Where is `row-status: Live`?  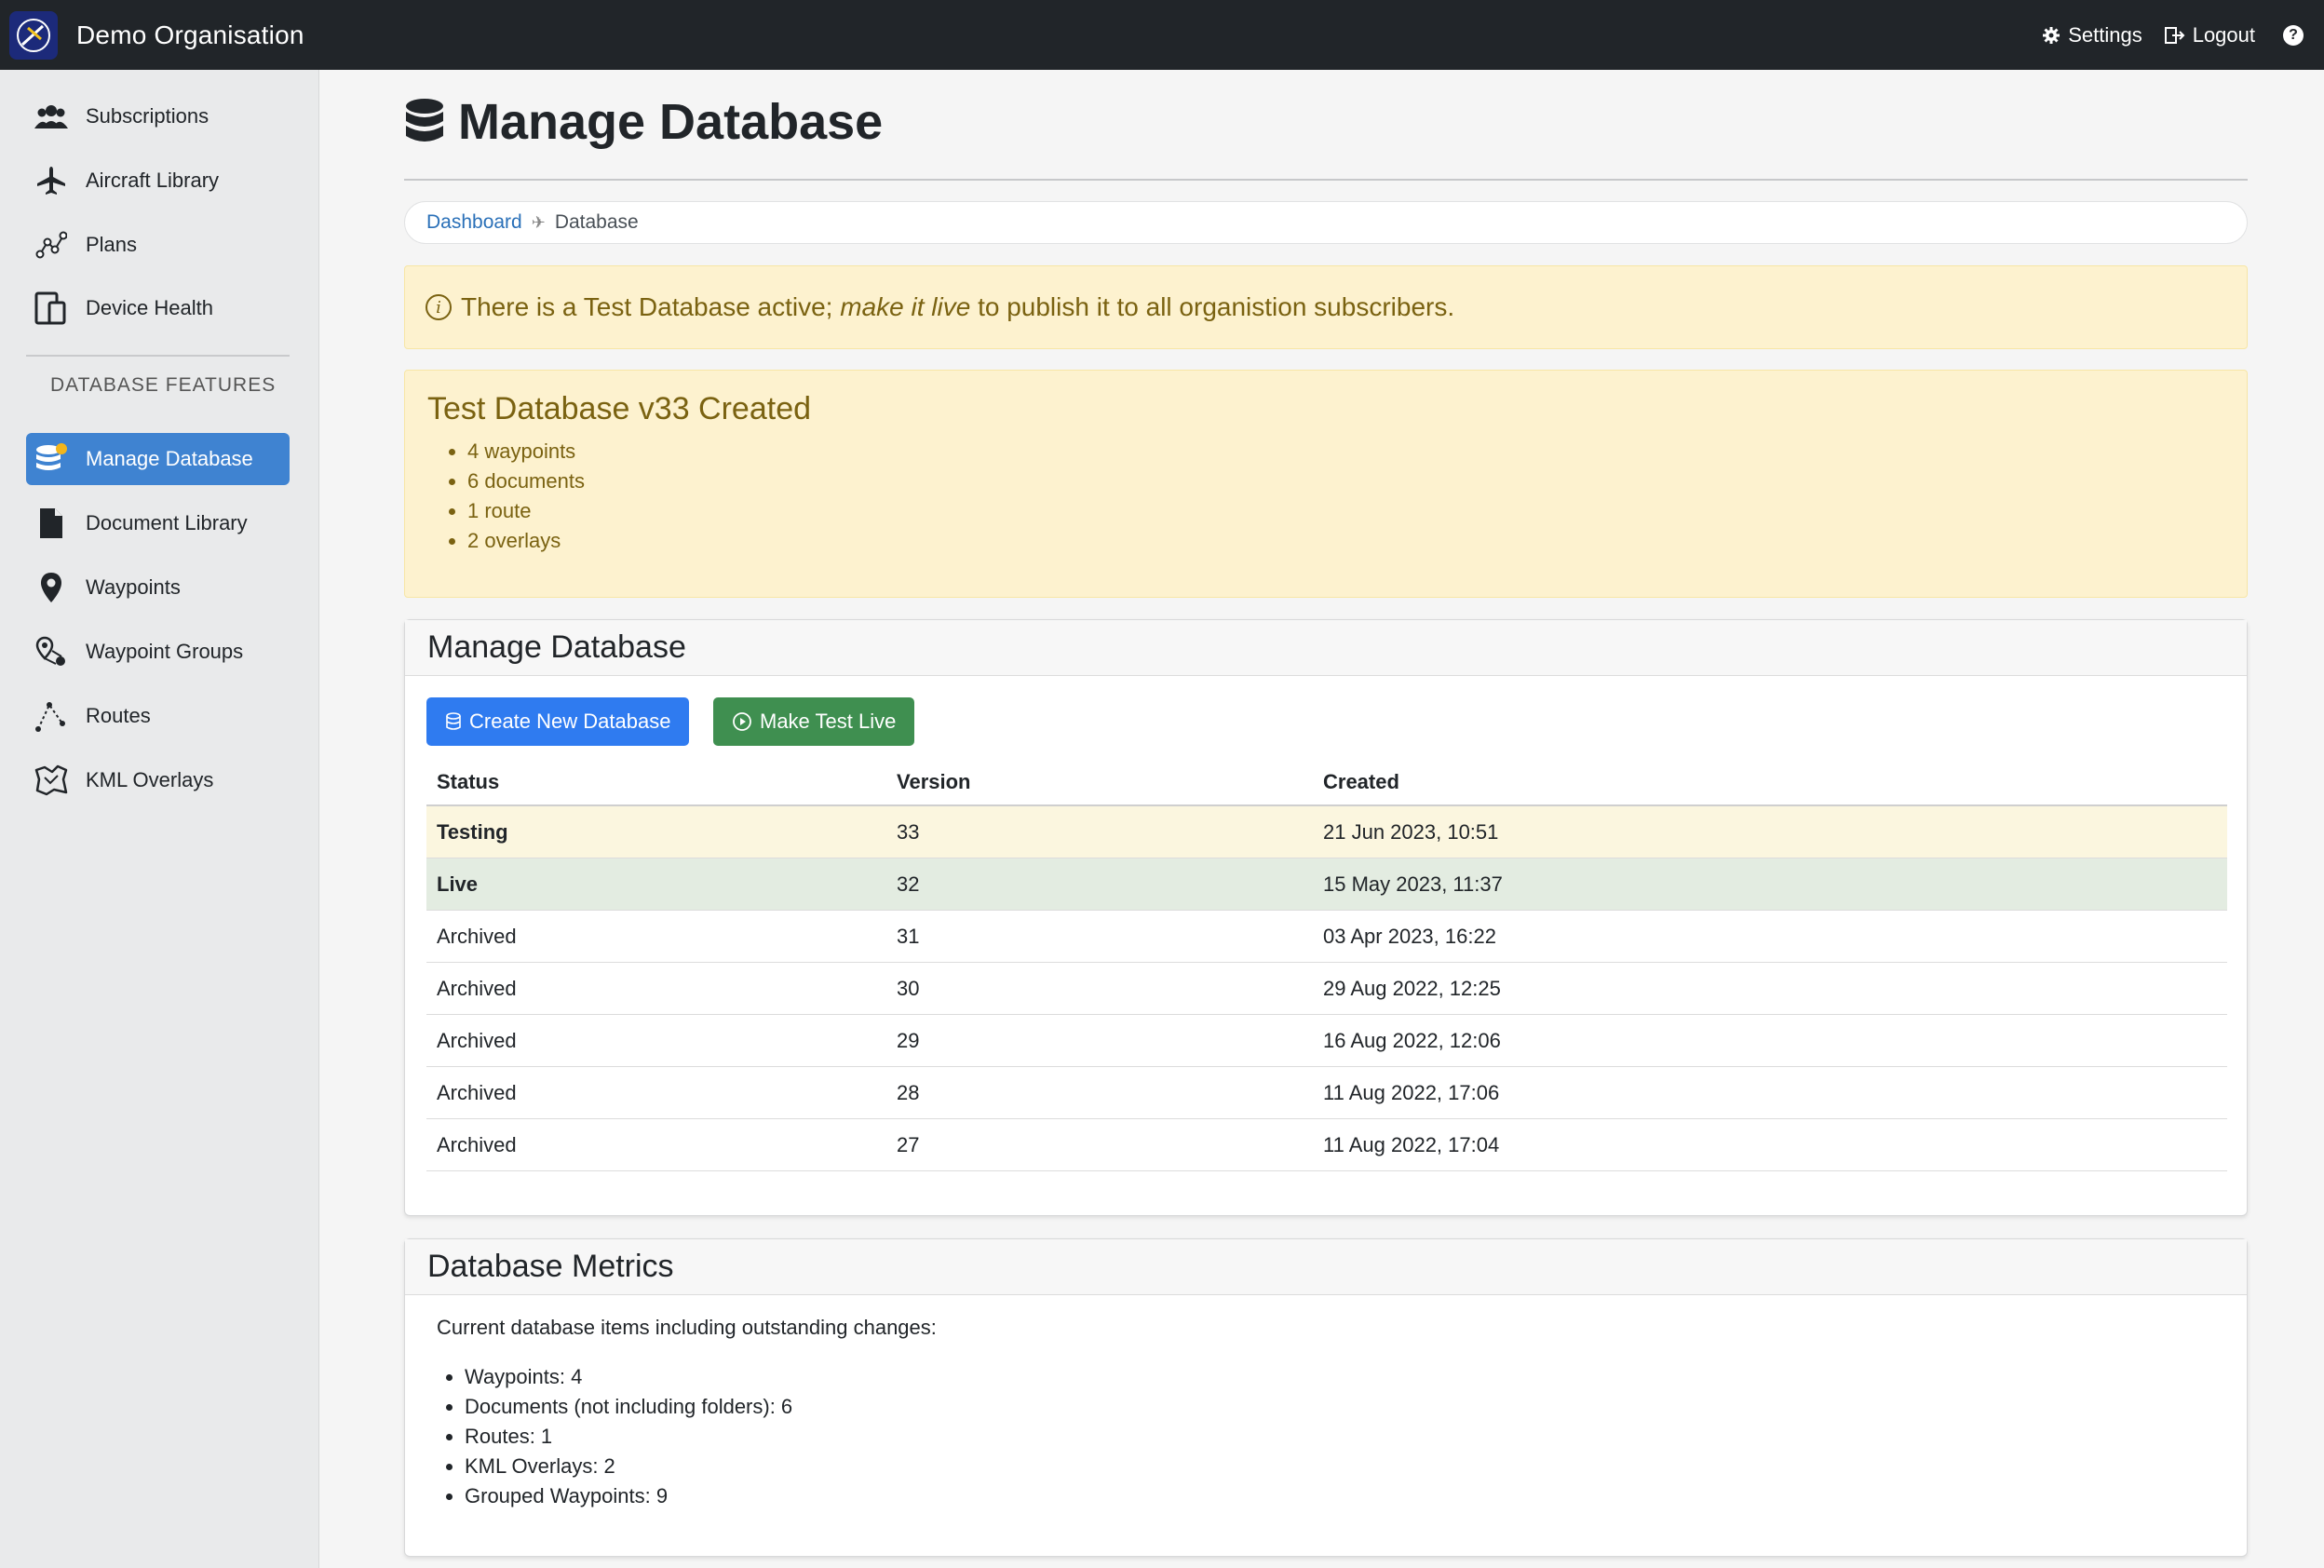
row-status: Live is located at coordinates (458, 884).